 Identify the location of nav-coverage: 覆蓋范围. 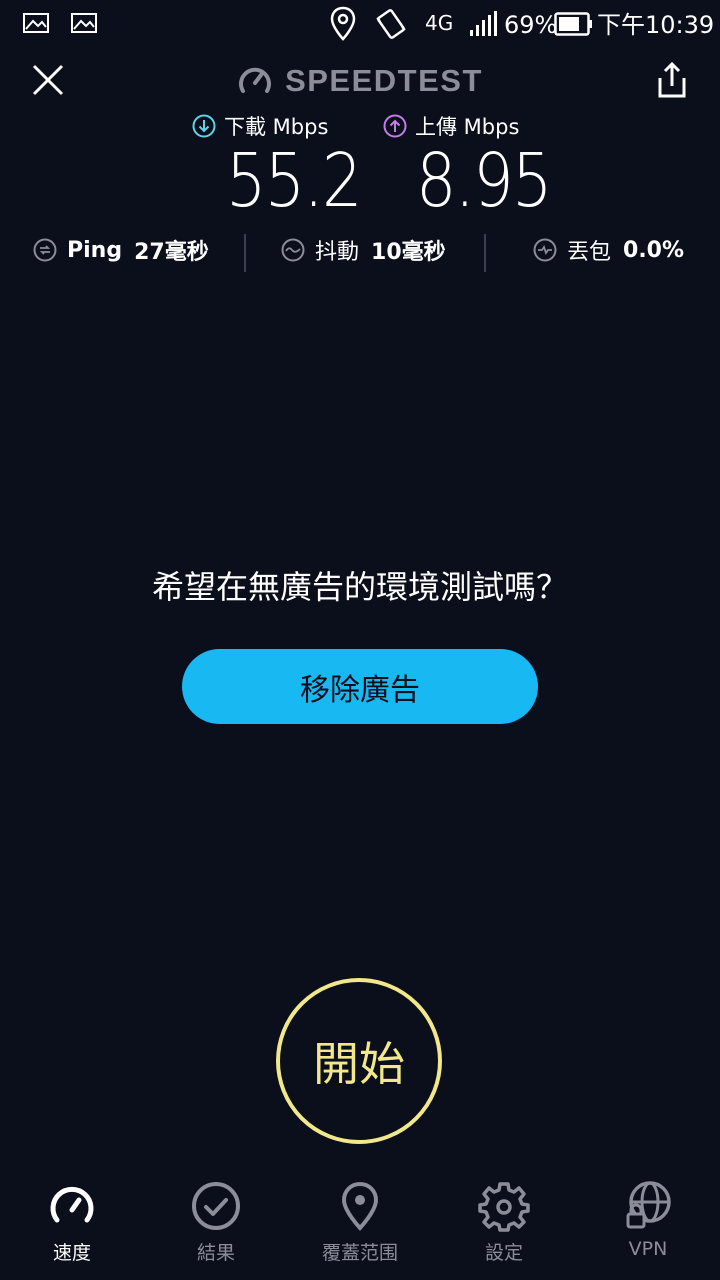
(360, 1225).